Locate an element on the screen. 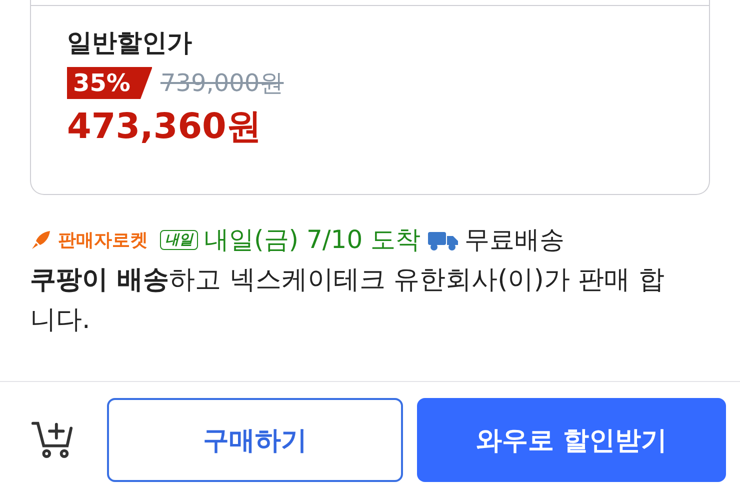  seller-rocket-label: 판매자로켓 is located at coordinates (103, 240).